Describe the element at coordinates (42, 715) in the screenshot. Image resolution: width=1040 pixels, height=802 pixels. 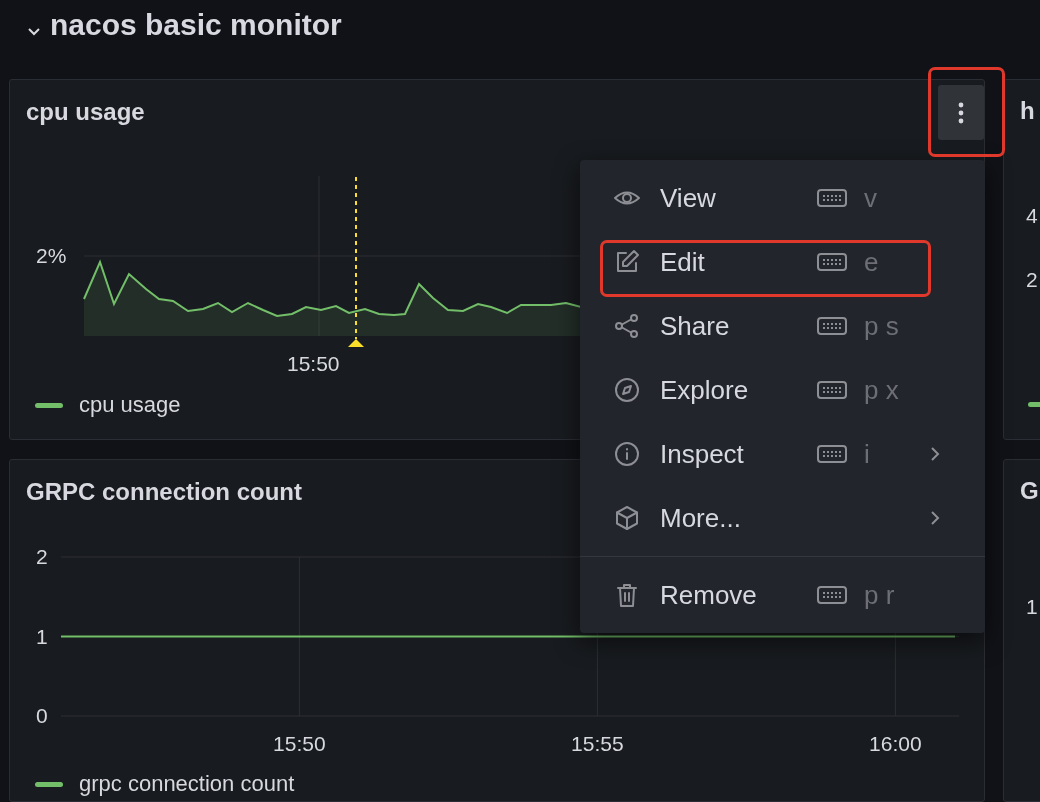
I see `axis-label: 0` at that location.